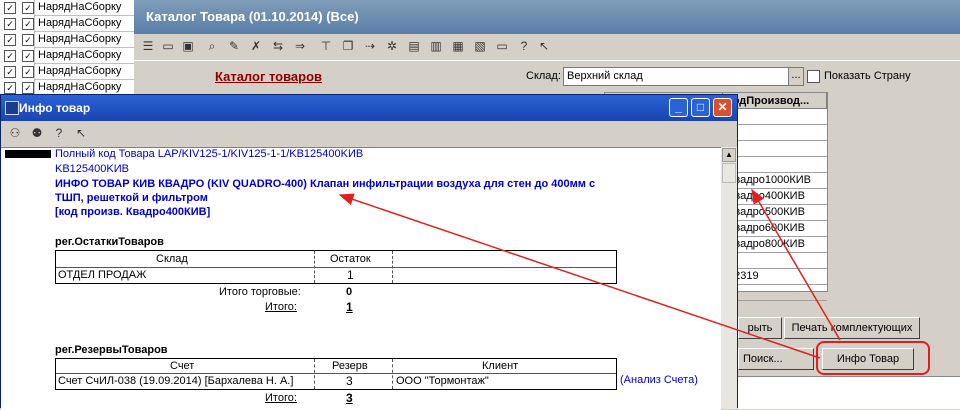 The width and height of the screenshot is (960, 410). I want to click on annotation-arrow, so click(796, 264).